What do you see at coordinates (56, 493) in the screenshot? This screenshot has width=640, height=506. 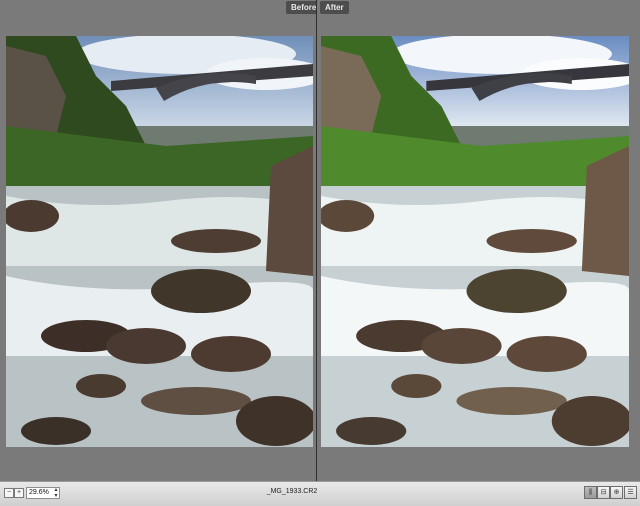 I see `zoom-stepper-icon: ▴ ▾` at bounding box center [56, 493].